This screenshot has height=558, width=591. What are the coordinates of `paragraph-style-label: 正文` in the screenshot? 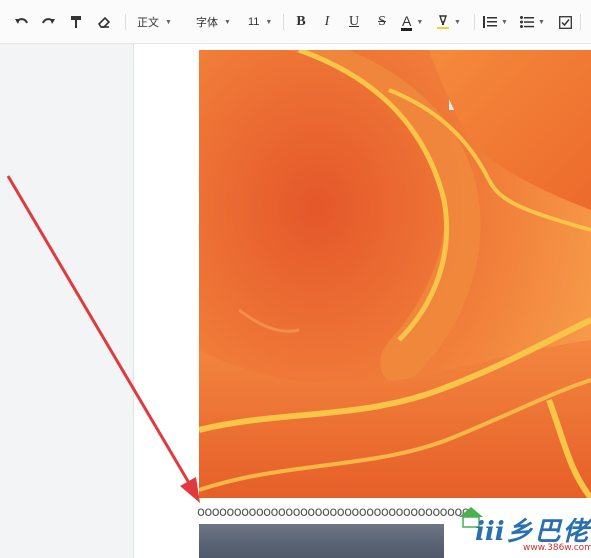 It's located at (148, 23).